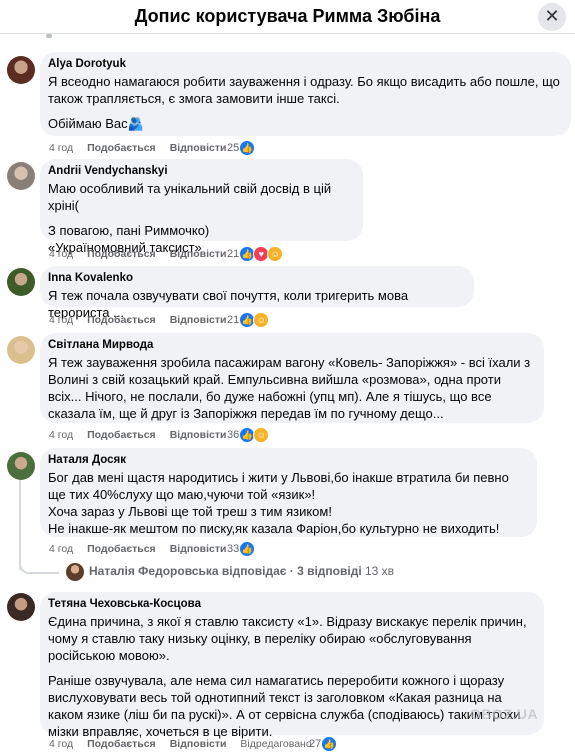 Image resolution: width=575 pixels, height=752 pixels. Describe the element at coordinates (255, 278) in the screenshot. I see `comment-author: Inna Kovalenko` at that location.